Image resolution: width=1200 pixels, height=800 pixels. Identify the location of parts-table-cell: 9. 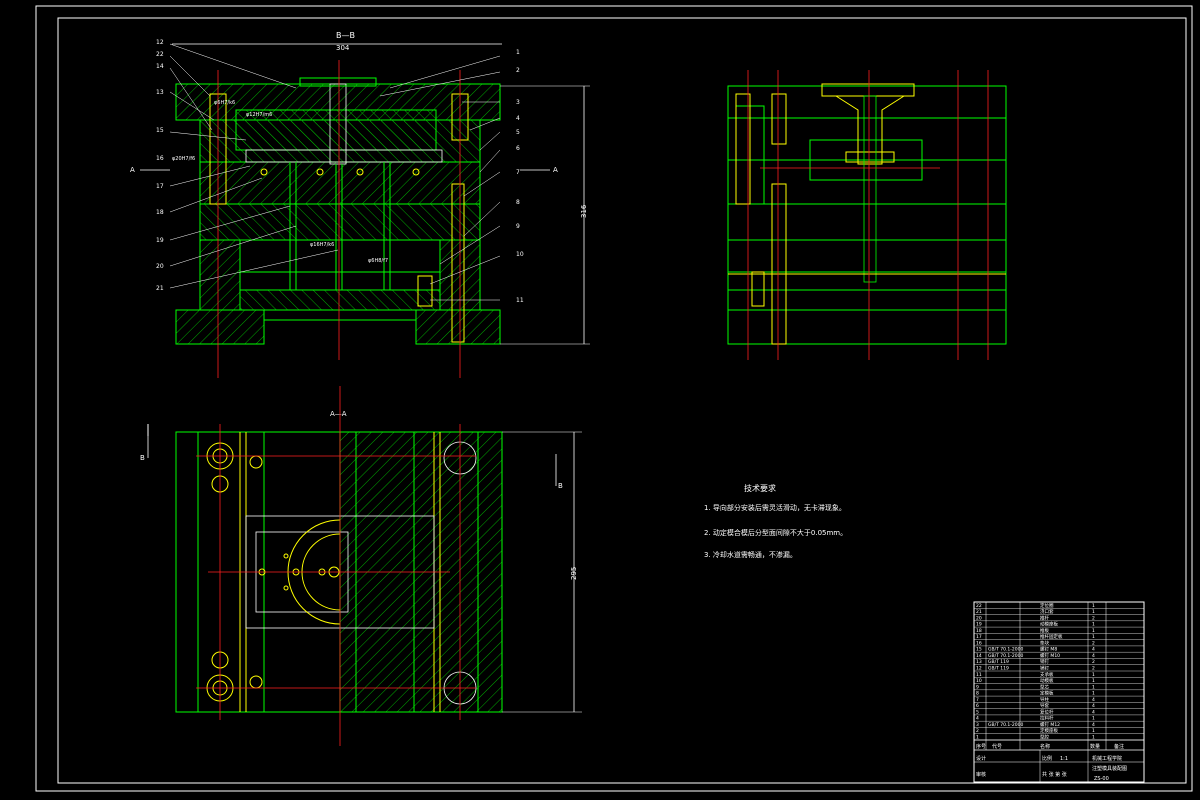
(977, 687).